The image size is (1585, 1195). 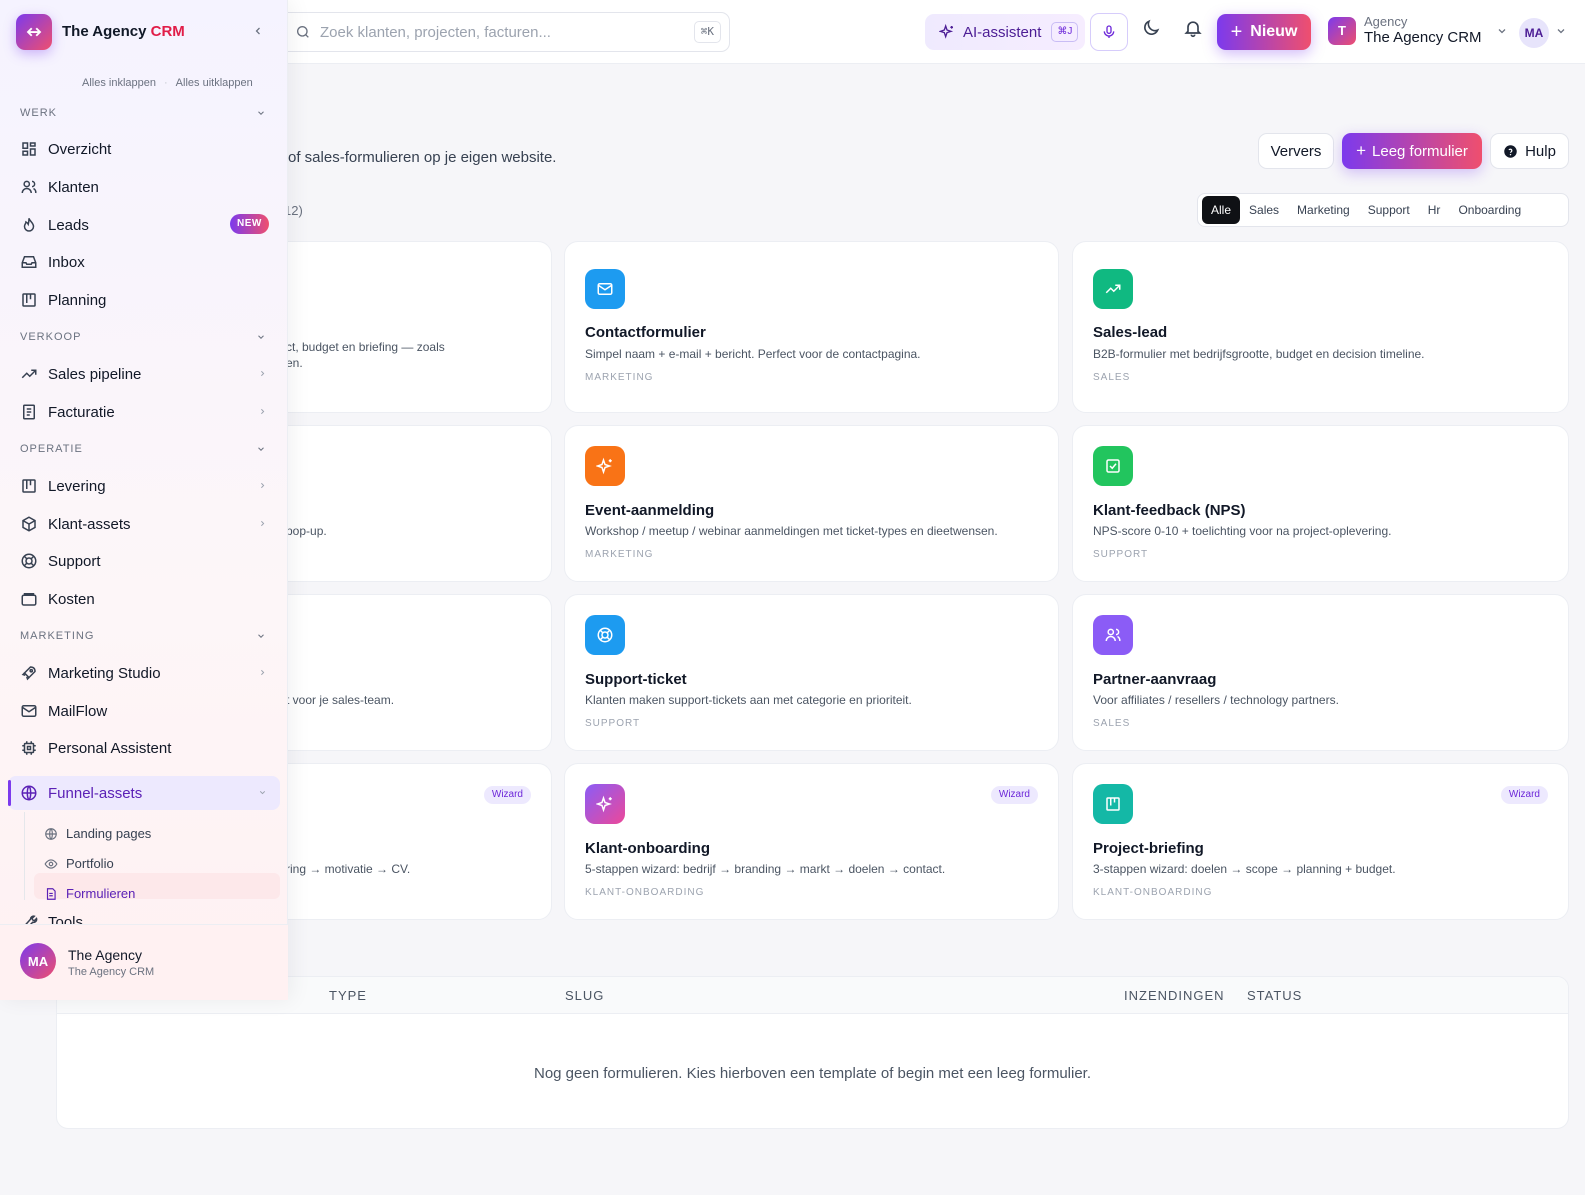 What do you see at coordinates (1155, 679) in the screenshot?
I see `card-title: Partner-aanvraag` at bounding box center [1155, 679].